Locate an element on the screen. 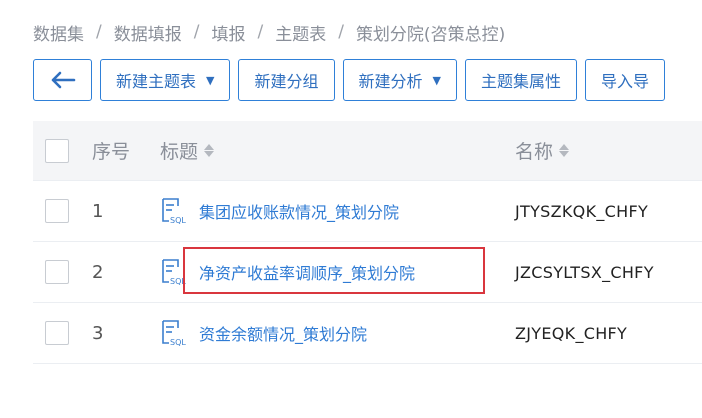  subject-set-properties-label: 主题集属性 is located at coordinates (520, 81).